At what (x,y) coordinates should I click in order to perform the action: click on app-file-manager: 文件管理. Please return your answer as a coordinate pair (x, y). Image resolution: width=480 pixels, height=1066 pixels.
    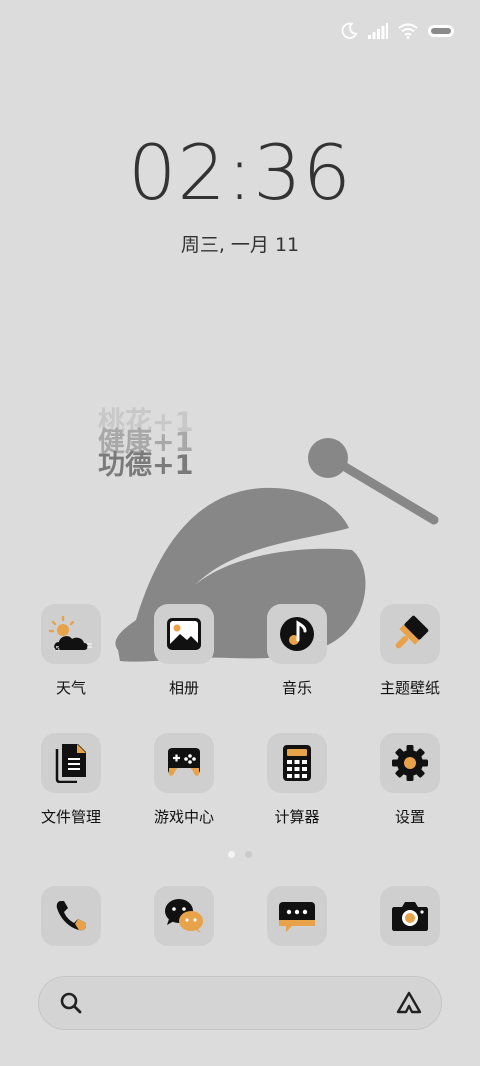
    Looking at the image, I should click on (71, 780).